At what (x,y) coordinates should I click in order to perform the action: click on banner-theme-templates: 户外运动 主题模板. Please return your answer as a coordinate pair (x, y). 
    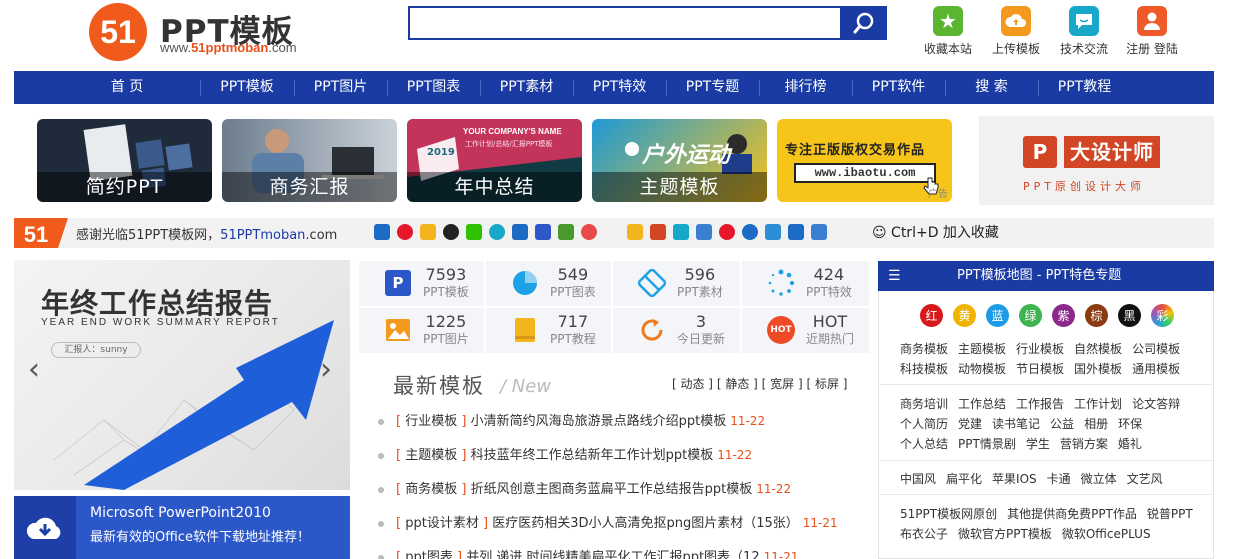
    Looking at the image, I should click on (679, 160).